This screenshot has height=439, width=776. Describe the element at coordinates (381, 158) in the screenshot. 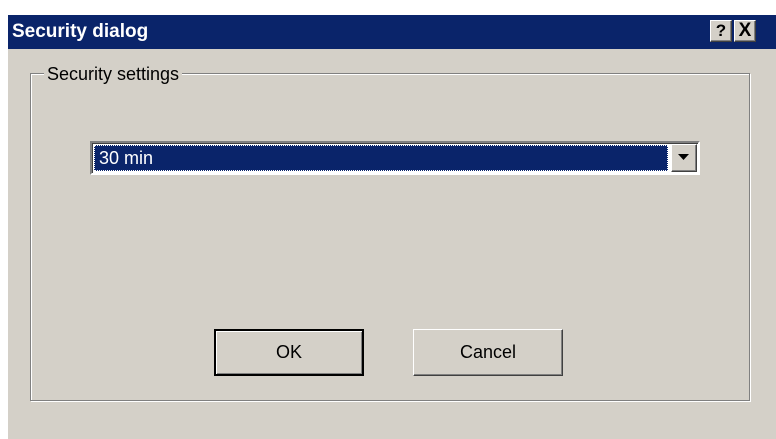

I see `timeout-select-value: 30 min` at that location.